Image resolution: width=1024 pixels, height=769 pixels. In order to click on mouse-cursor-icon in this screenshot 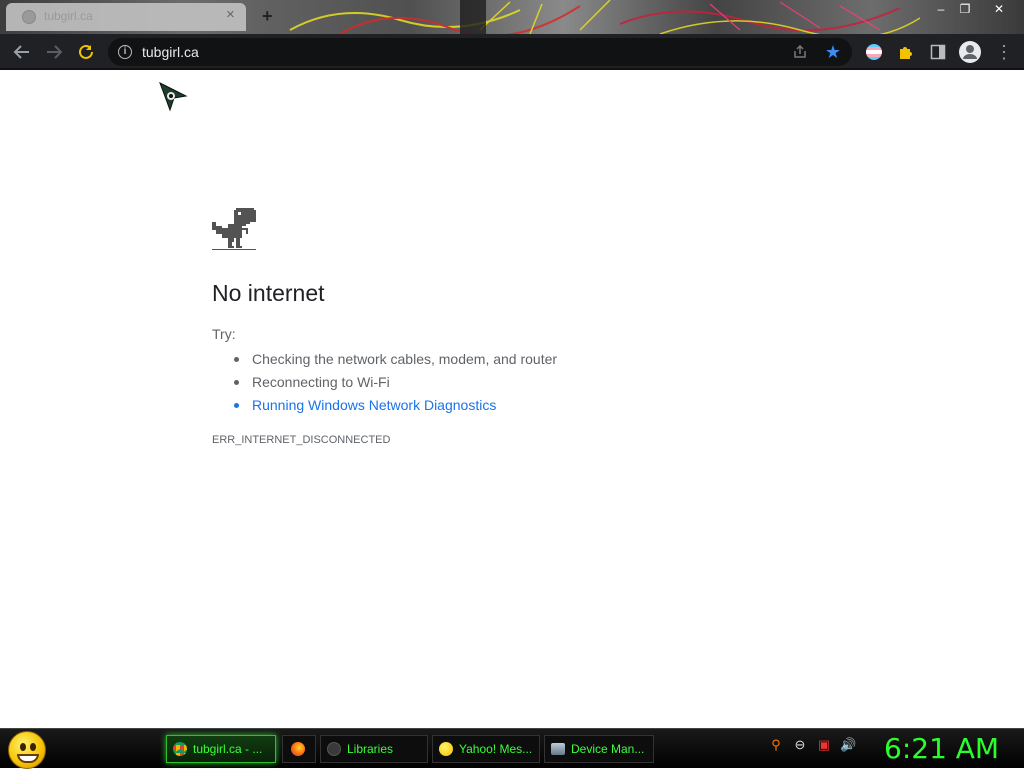, I will do `click(173, 97)`.